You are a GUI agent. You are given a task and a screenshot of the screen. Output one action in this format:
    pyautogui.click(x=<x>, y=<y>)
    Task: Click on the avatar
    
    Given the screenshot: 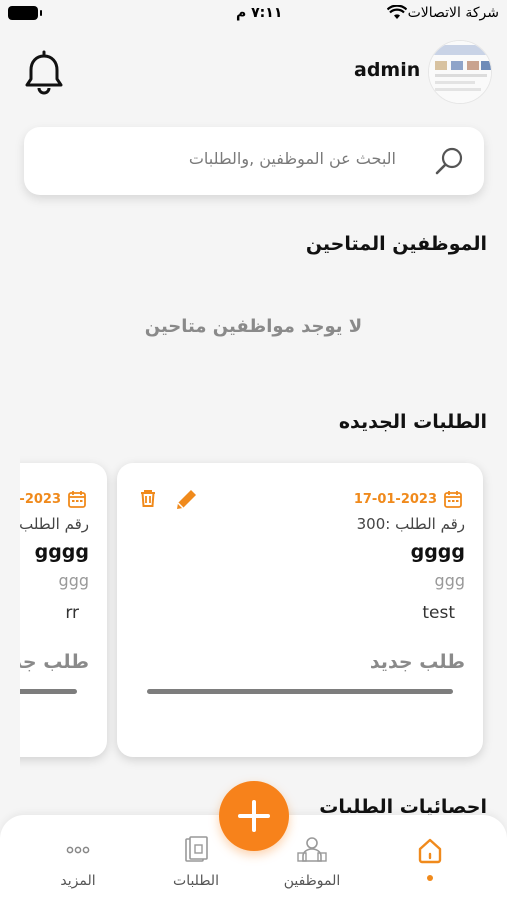 What is the action you would take?
    pyautogui.click(x=460, y=72)
    